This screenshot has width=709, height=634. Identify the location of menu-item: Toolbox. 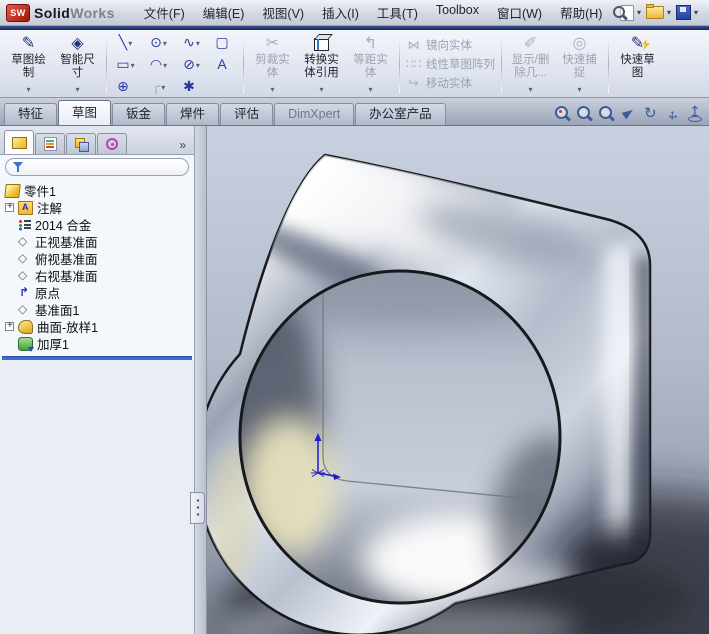
(457, 12).